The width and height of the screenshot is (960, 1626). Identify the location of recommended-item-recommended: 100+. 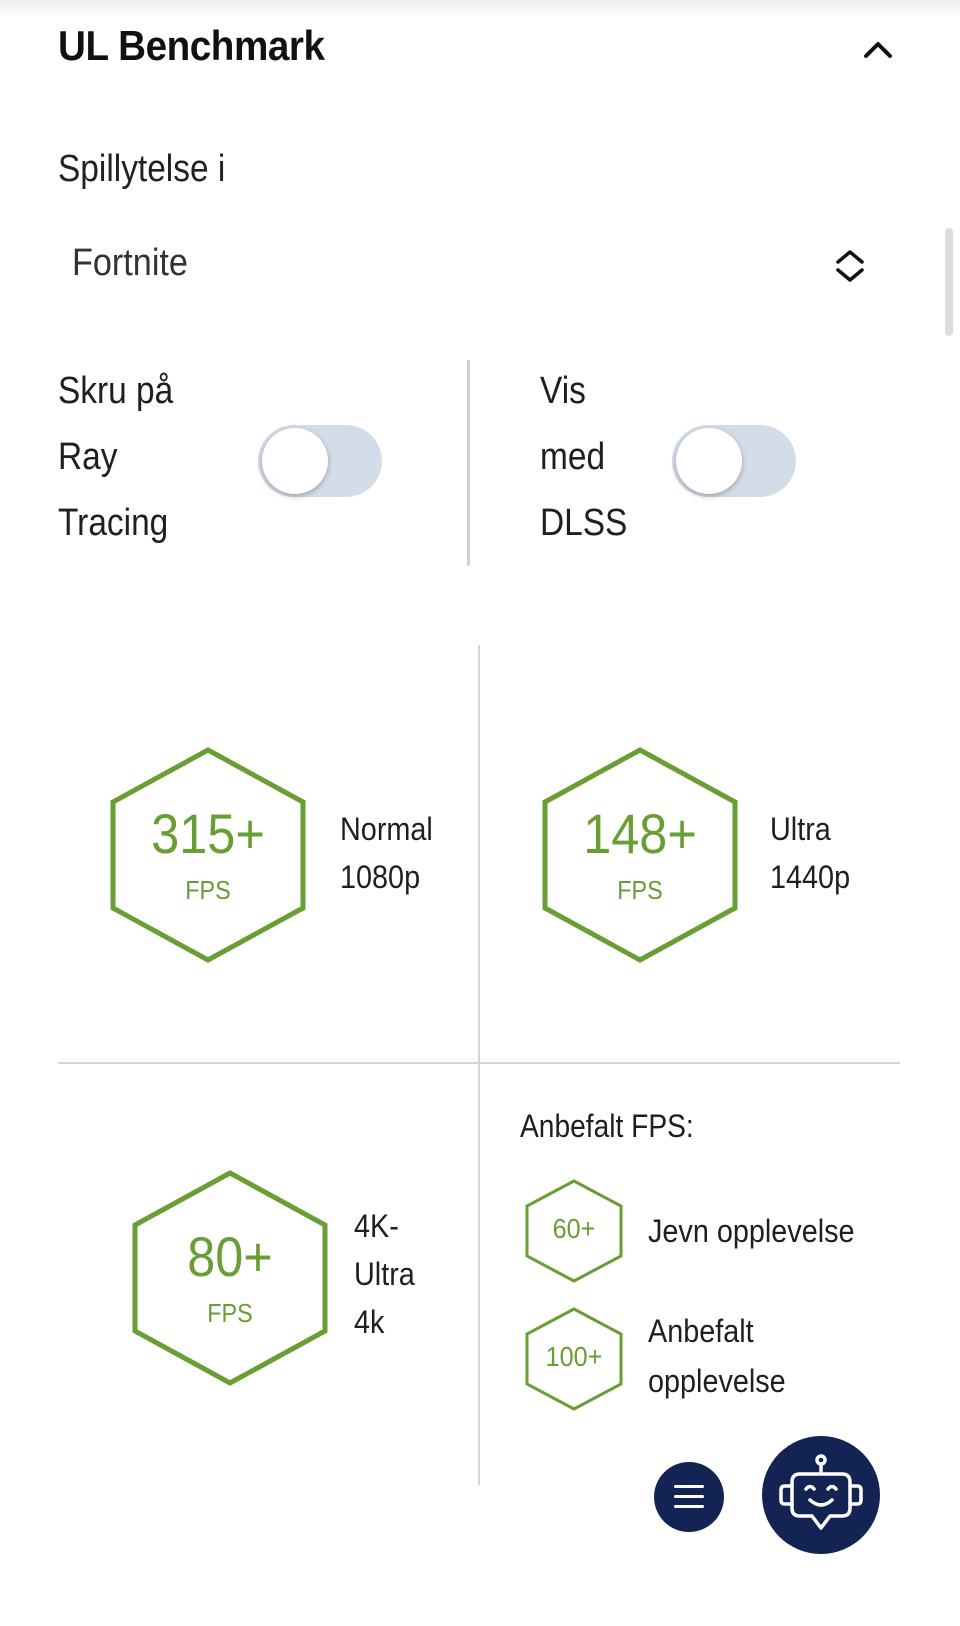
(574, 1359).